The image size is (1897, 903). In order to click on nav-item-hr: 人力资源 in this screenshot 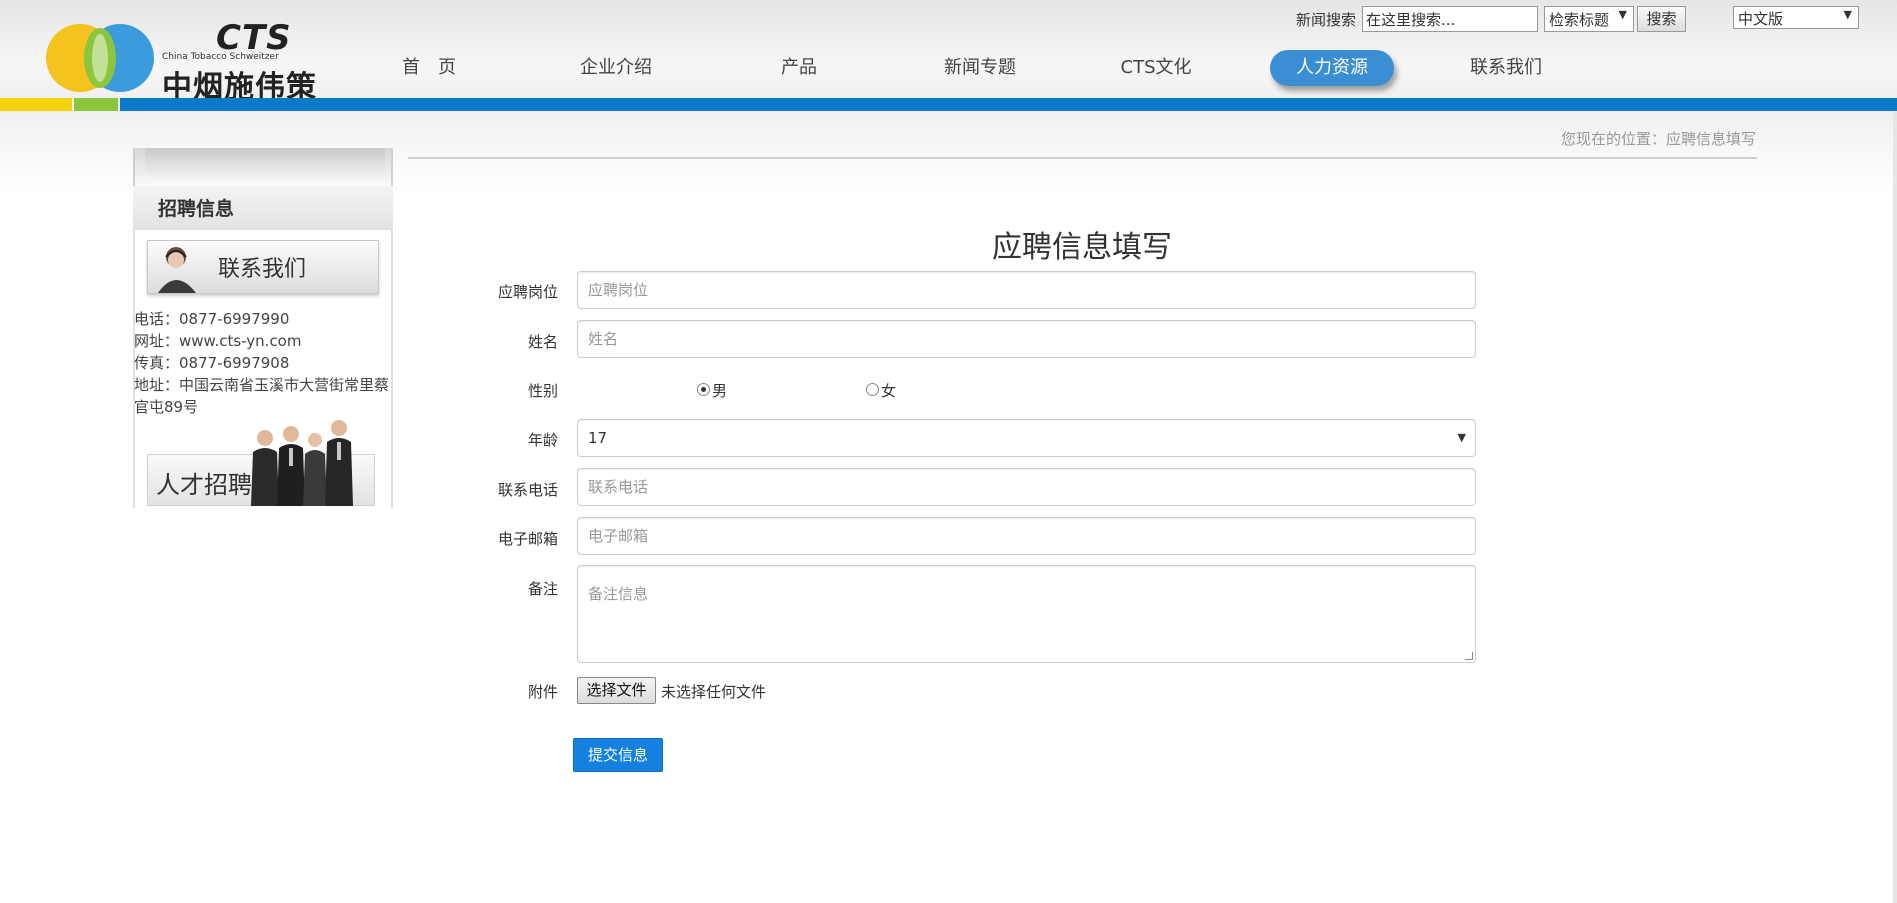, I will do `click(1332, 68)`.